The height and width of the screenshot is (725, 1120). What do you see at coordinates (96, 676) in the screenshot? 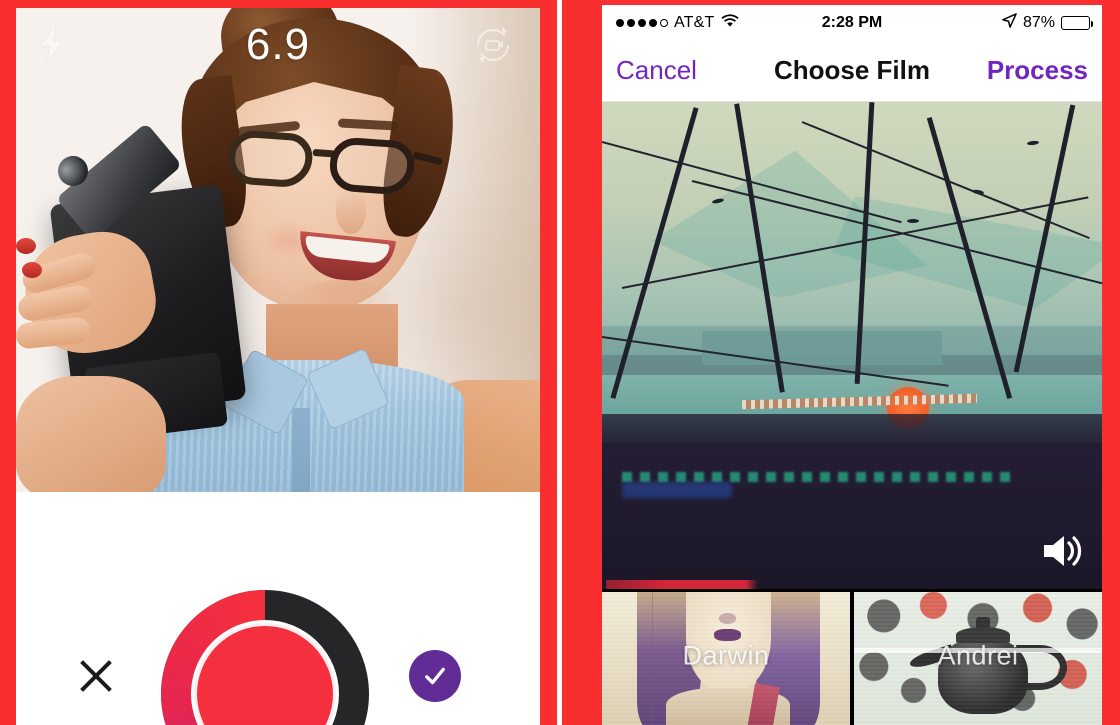
I see `close-x-icon` at bounding box center [96, 676].